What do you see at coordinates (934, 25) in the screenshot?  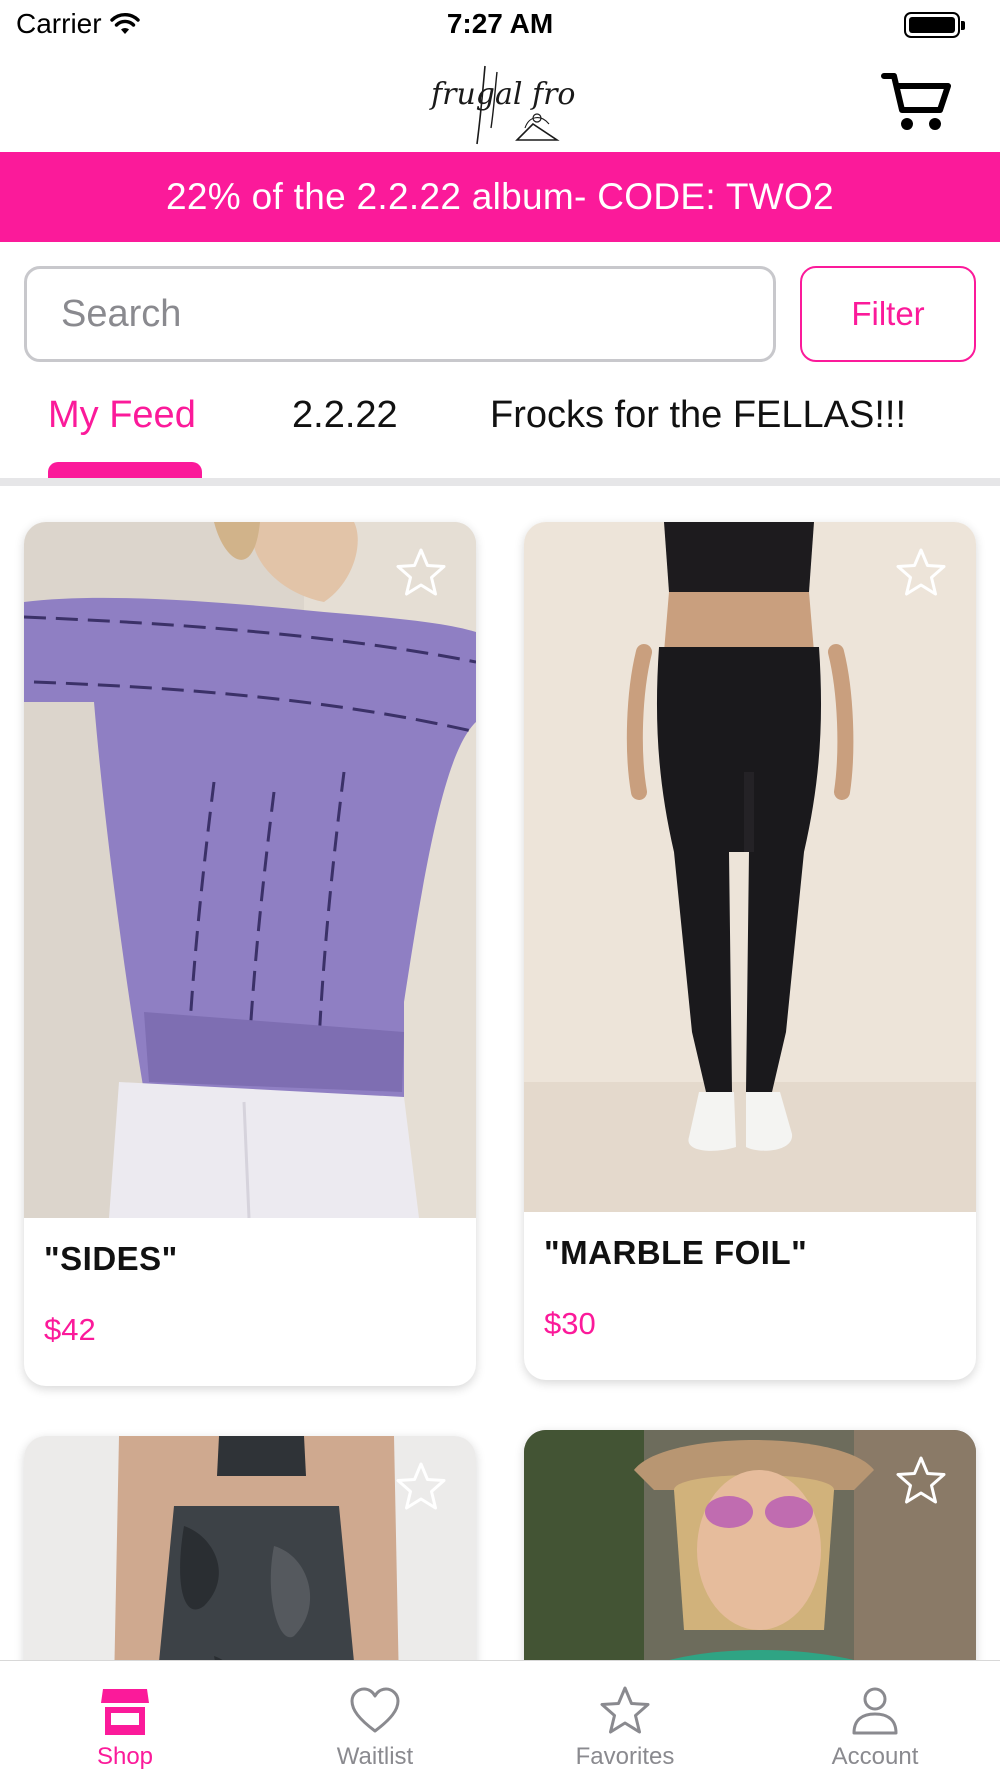 I see `battery-icon` at bounding box center [934, 25].